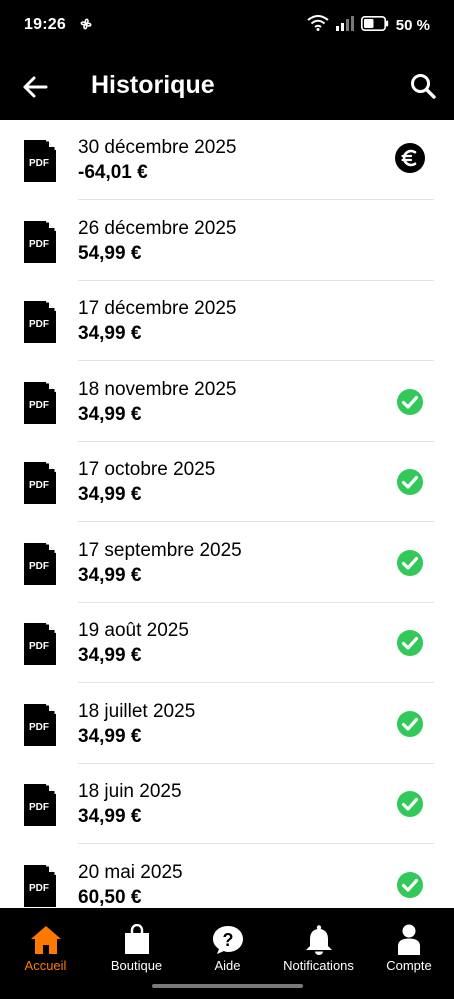  Describe the element at coordinates (410, 158) in the screenshot. I see `euro-icon` at that location.